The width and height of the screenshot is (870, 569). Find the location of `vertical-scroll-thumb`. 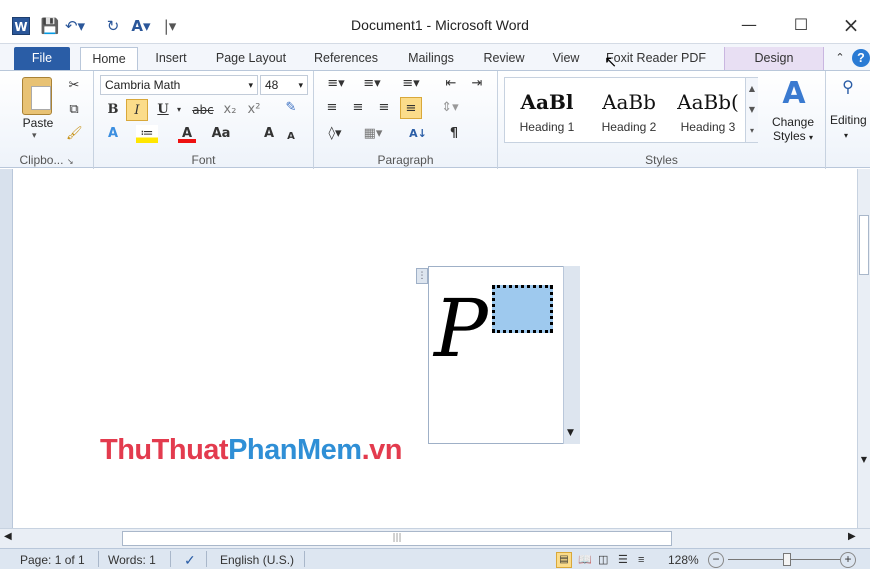

vertical-scroll-thumb is located at coordinates (864, 245).